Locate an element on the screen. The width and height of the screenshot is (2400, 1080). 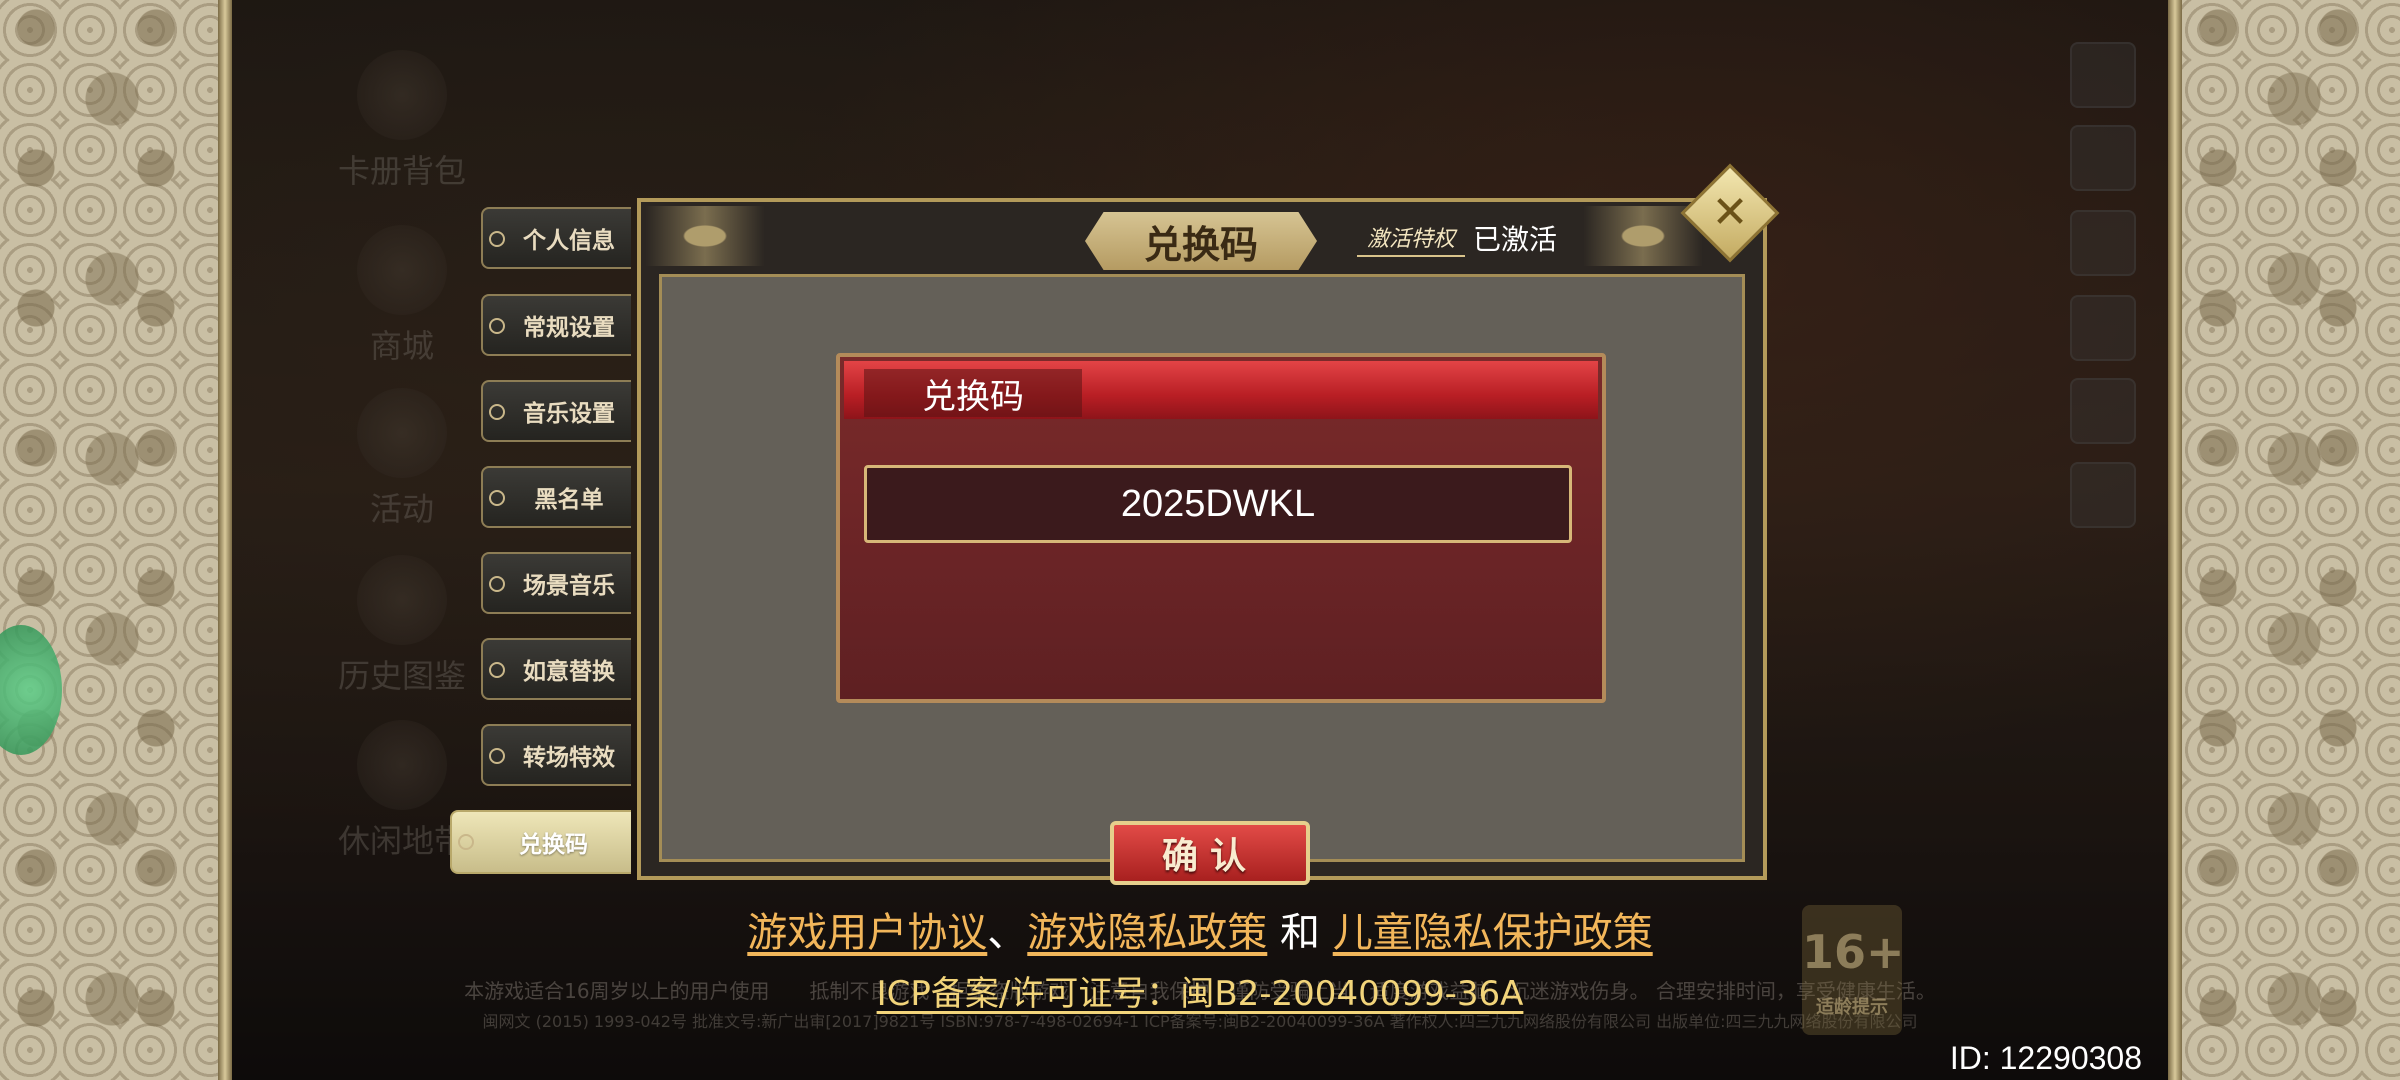
tab-label: 黑名单 is located at coordinates (569, 500).